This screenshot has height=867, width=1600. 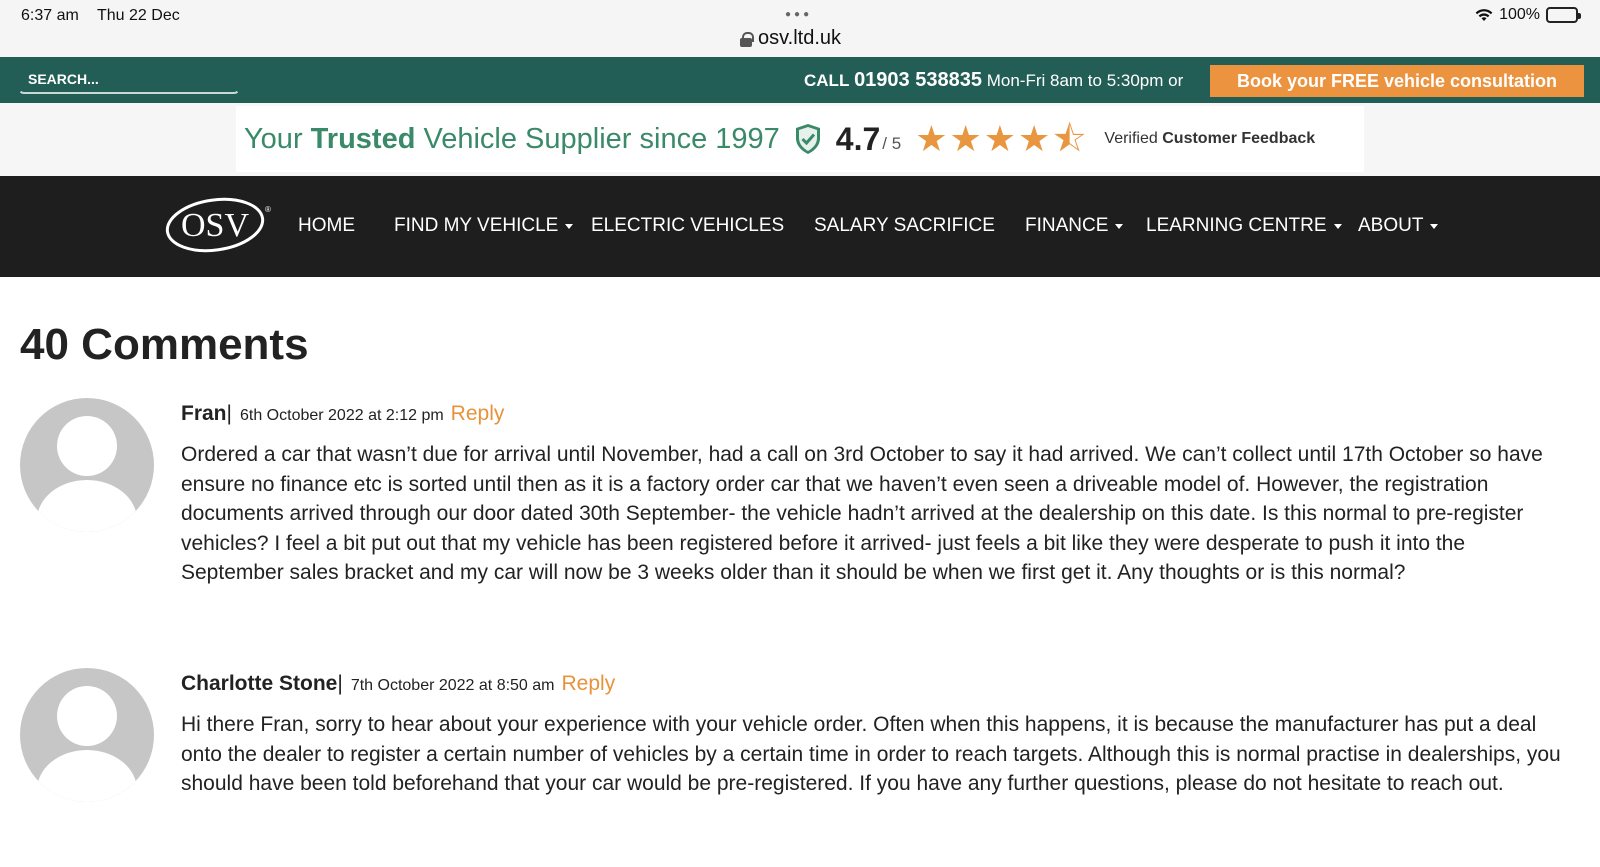 I want to click on nav-about: ABOUT, so click(x=1398, y=226).